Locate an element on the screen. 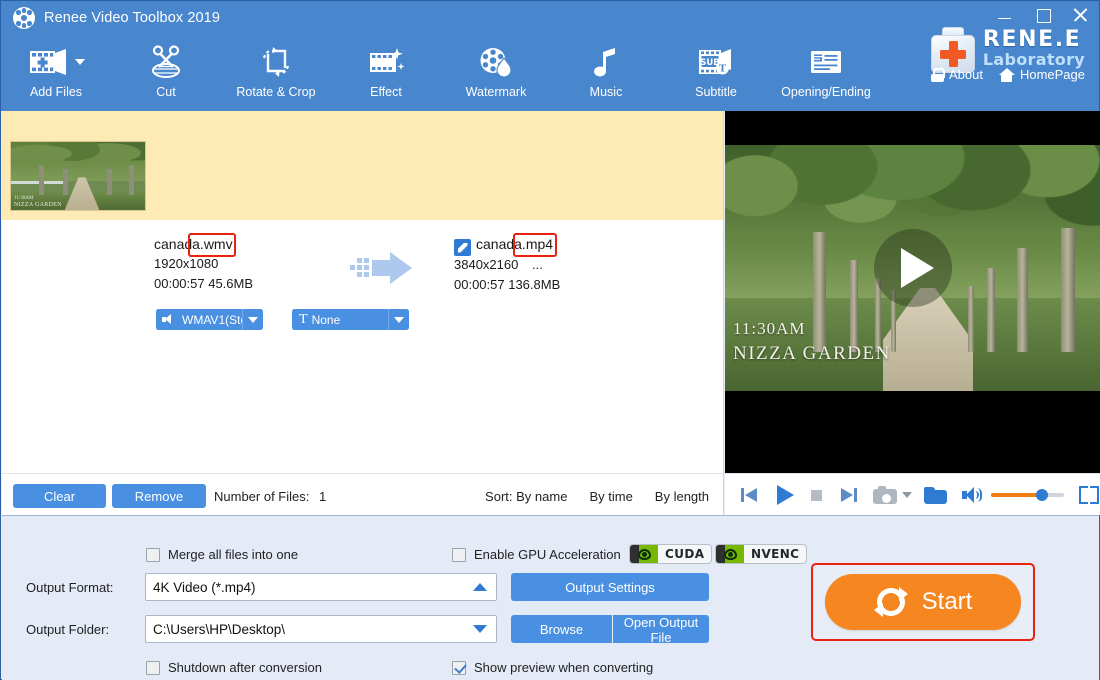  start-button-highlight: Start is located at coordinates (923, 602).